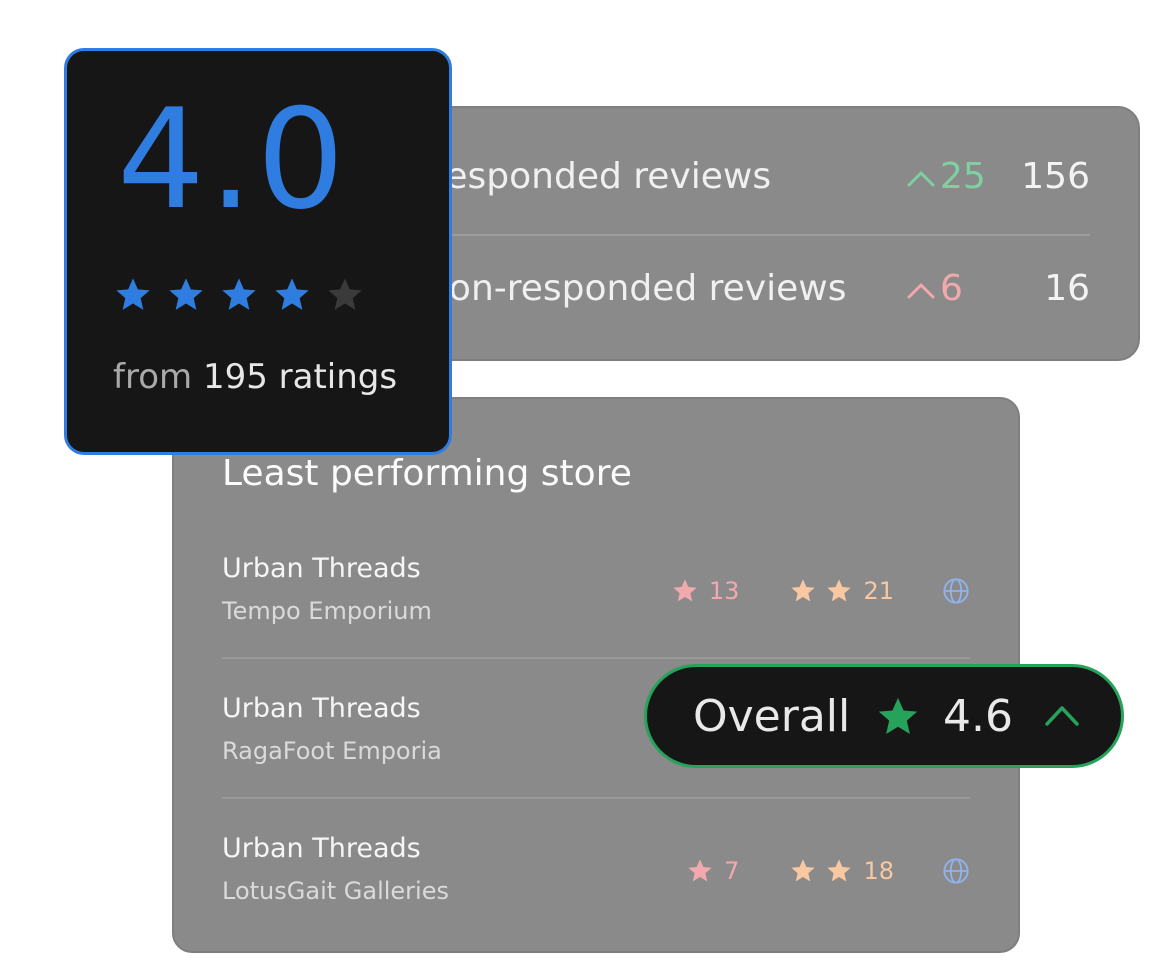 The height and width of the screenshot is (960, 1172). I want to click on rating-card: 4.0 from 195 ratings, so click(258, 251).